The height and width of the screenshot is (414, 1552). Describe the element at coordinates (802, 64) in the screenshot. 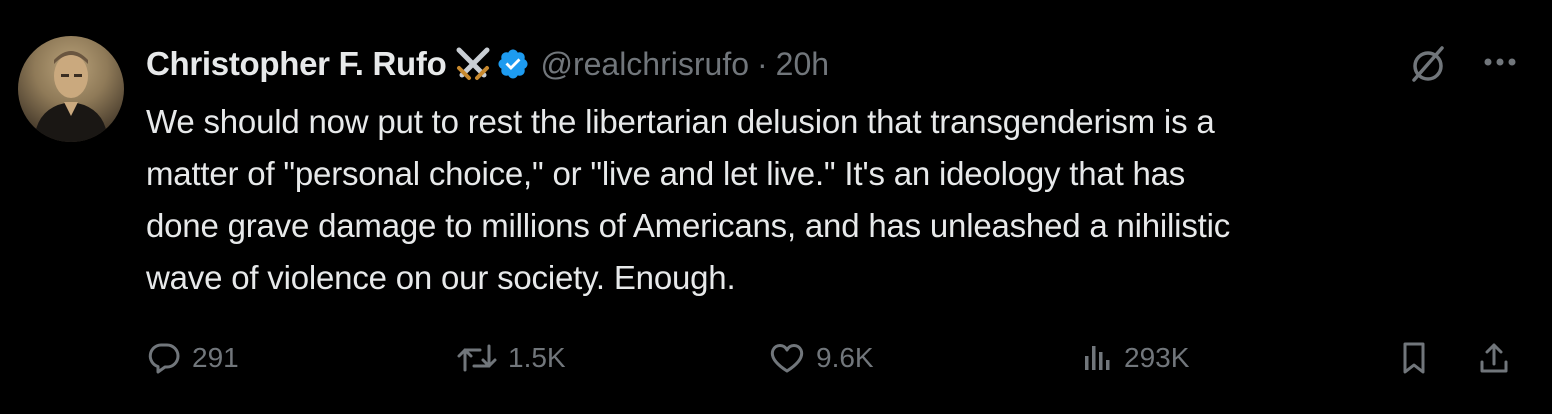

I see `timestamp: 20h` at that location.